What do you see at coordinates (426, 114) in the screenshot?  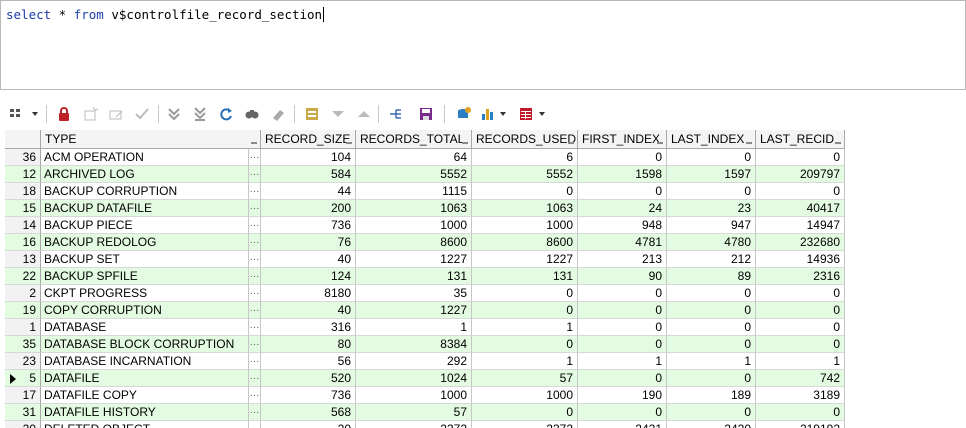 I see `save-icon` at bounding box center [426, 114].